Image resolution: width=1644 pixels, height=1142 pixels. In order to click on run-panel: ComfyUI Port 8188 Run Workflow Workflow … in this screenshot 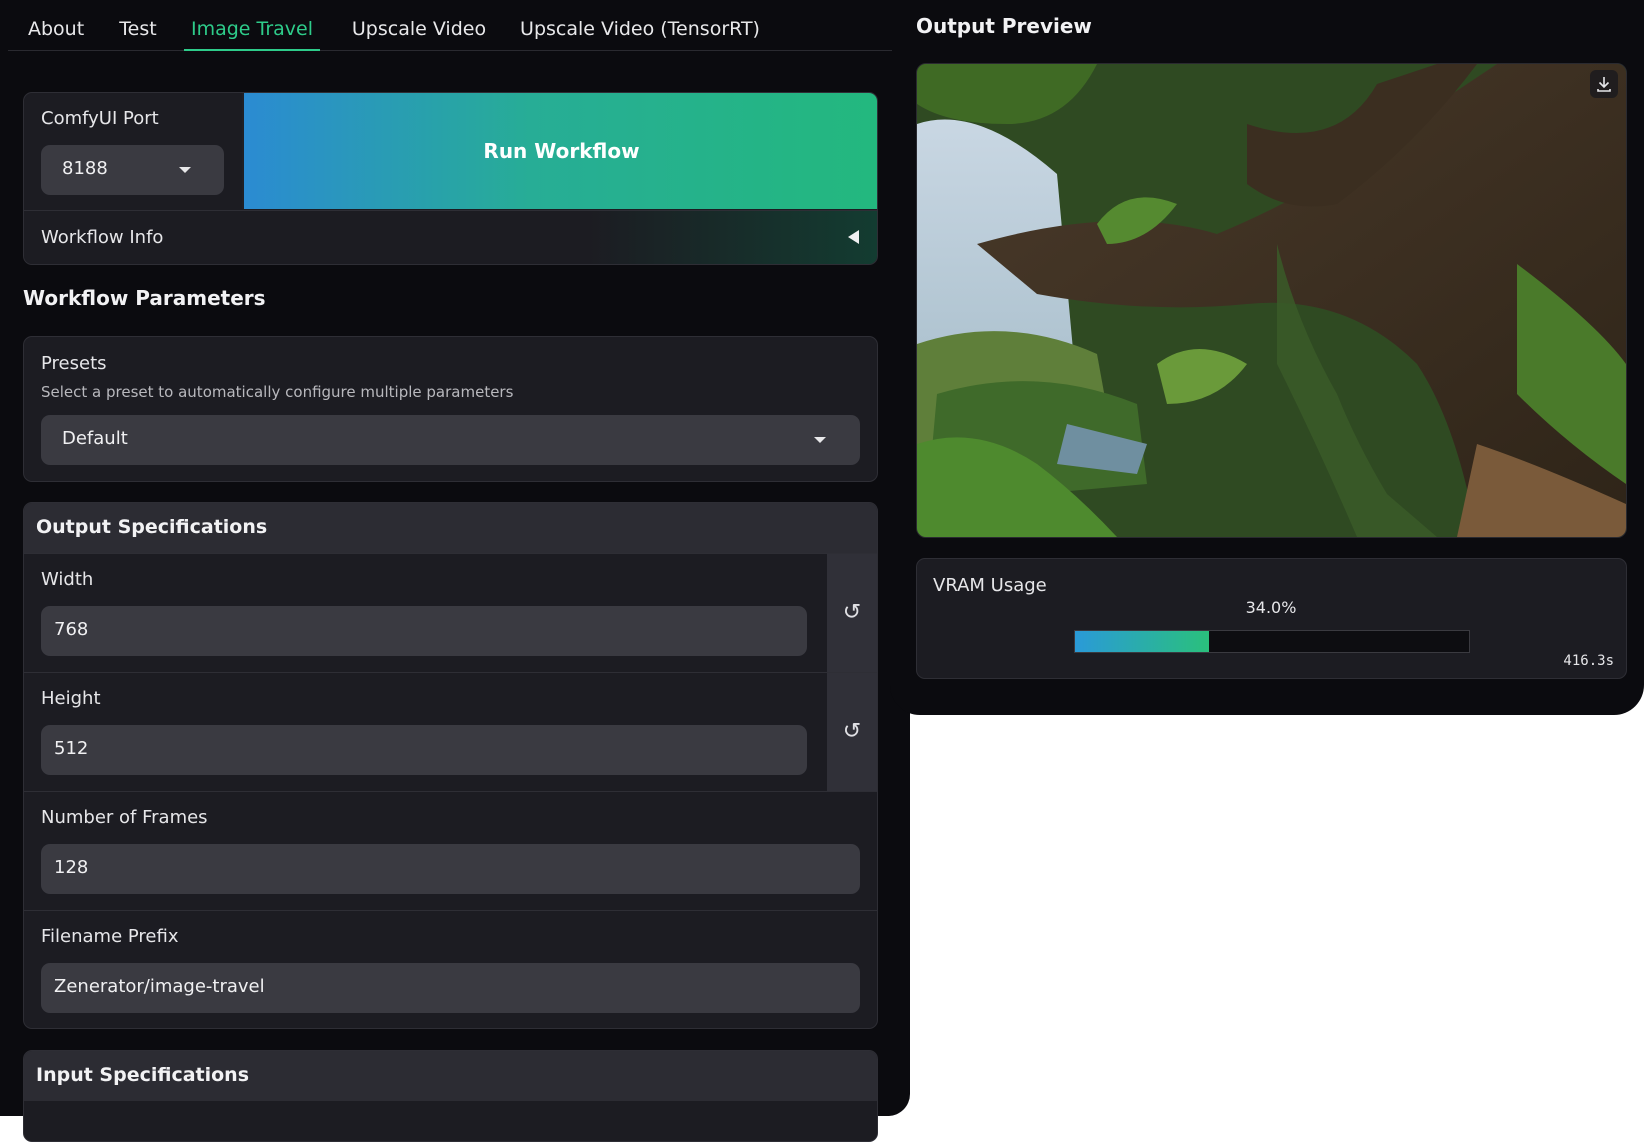, I will do `click(450, 178)`.